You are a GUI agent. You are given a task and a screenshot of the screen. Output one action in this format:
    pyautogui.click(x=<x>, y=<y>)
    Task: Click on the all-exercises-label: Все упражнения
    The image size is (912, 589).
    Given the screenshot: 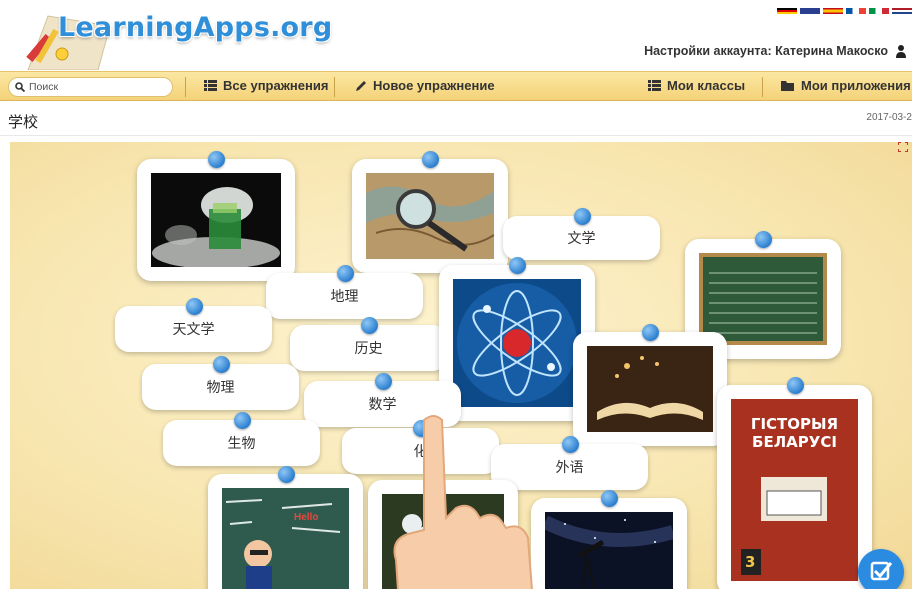 What is the action you would take?
    pyautogui.click(x=275, y=85)
    